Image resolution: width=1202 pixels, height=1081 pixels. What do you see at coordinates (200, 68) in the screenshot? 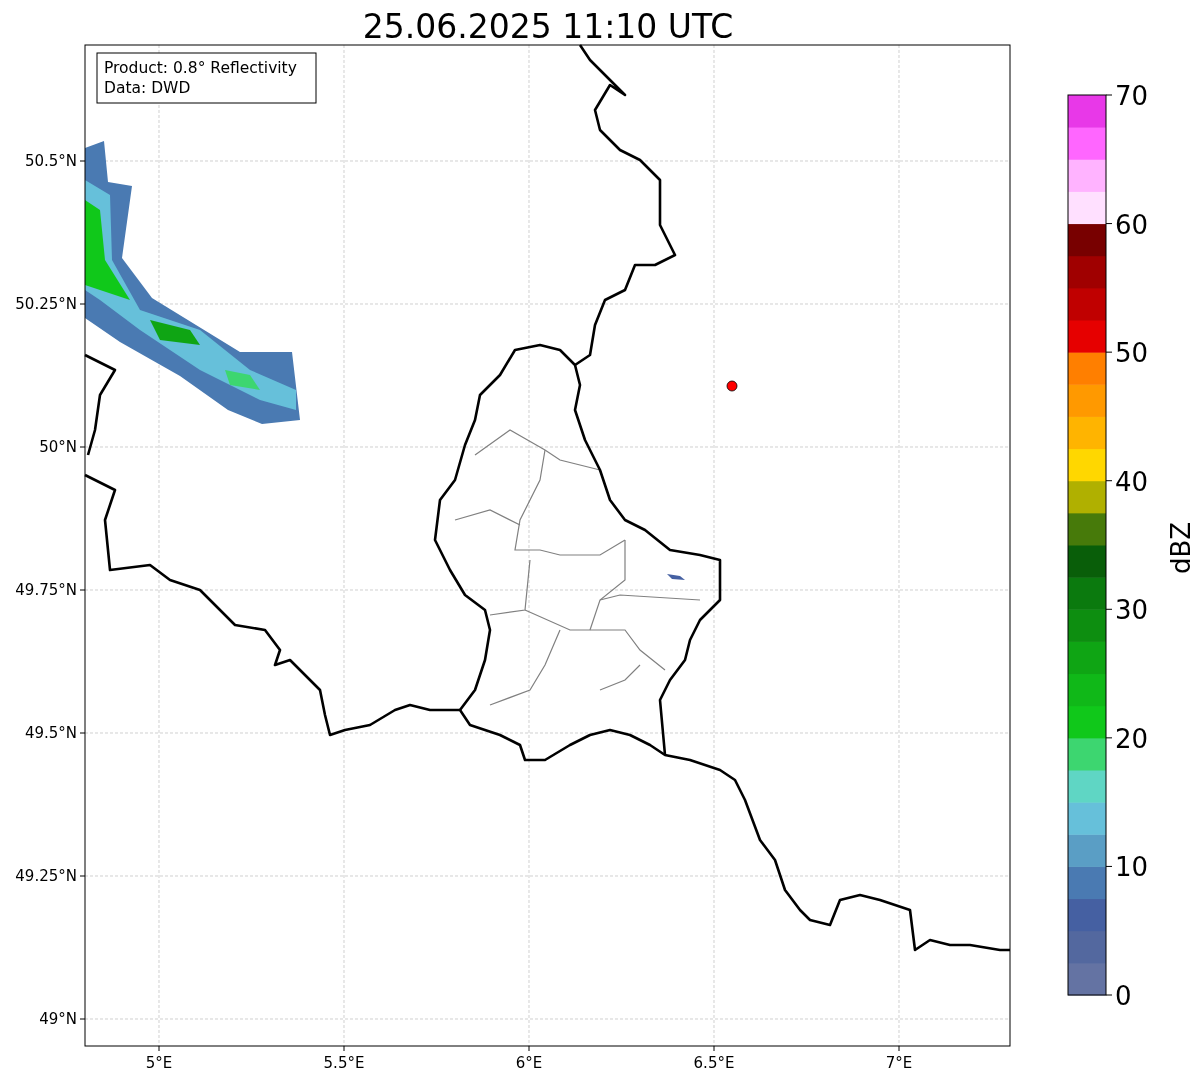
I see `info-text: Product: 0.8° Reflectivity` at bounding box center [200, 68].